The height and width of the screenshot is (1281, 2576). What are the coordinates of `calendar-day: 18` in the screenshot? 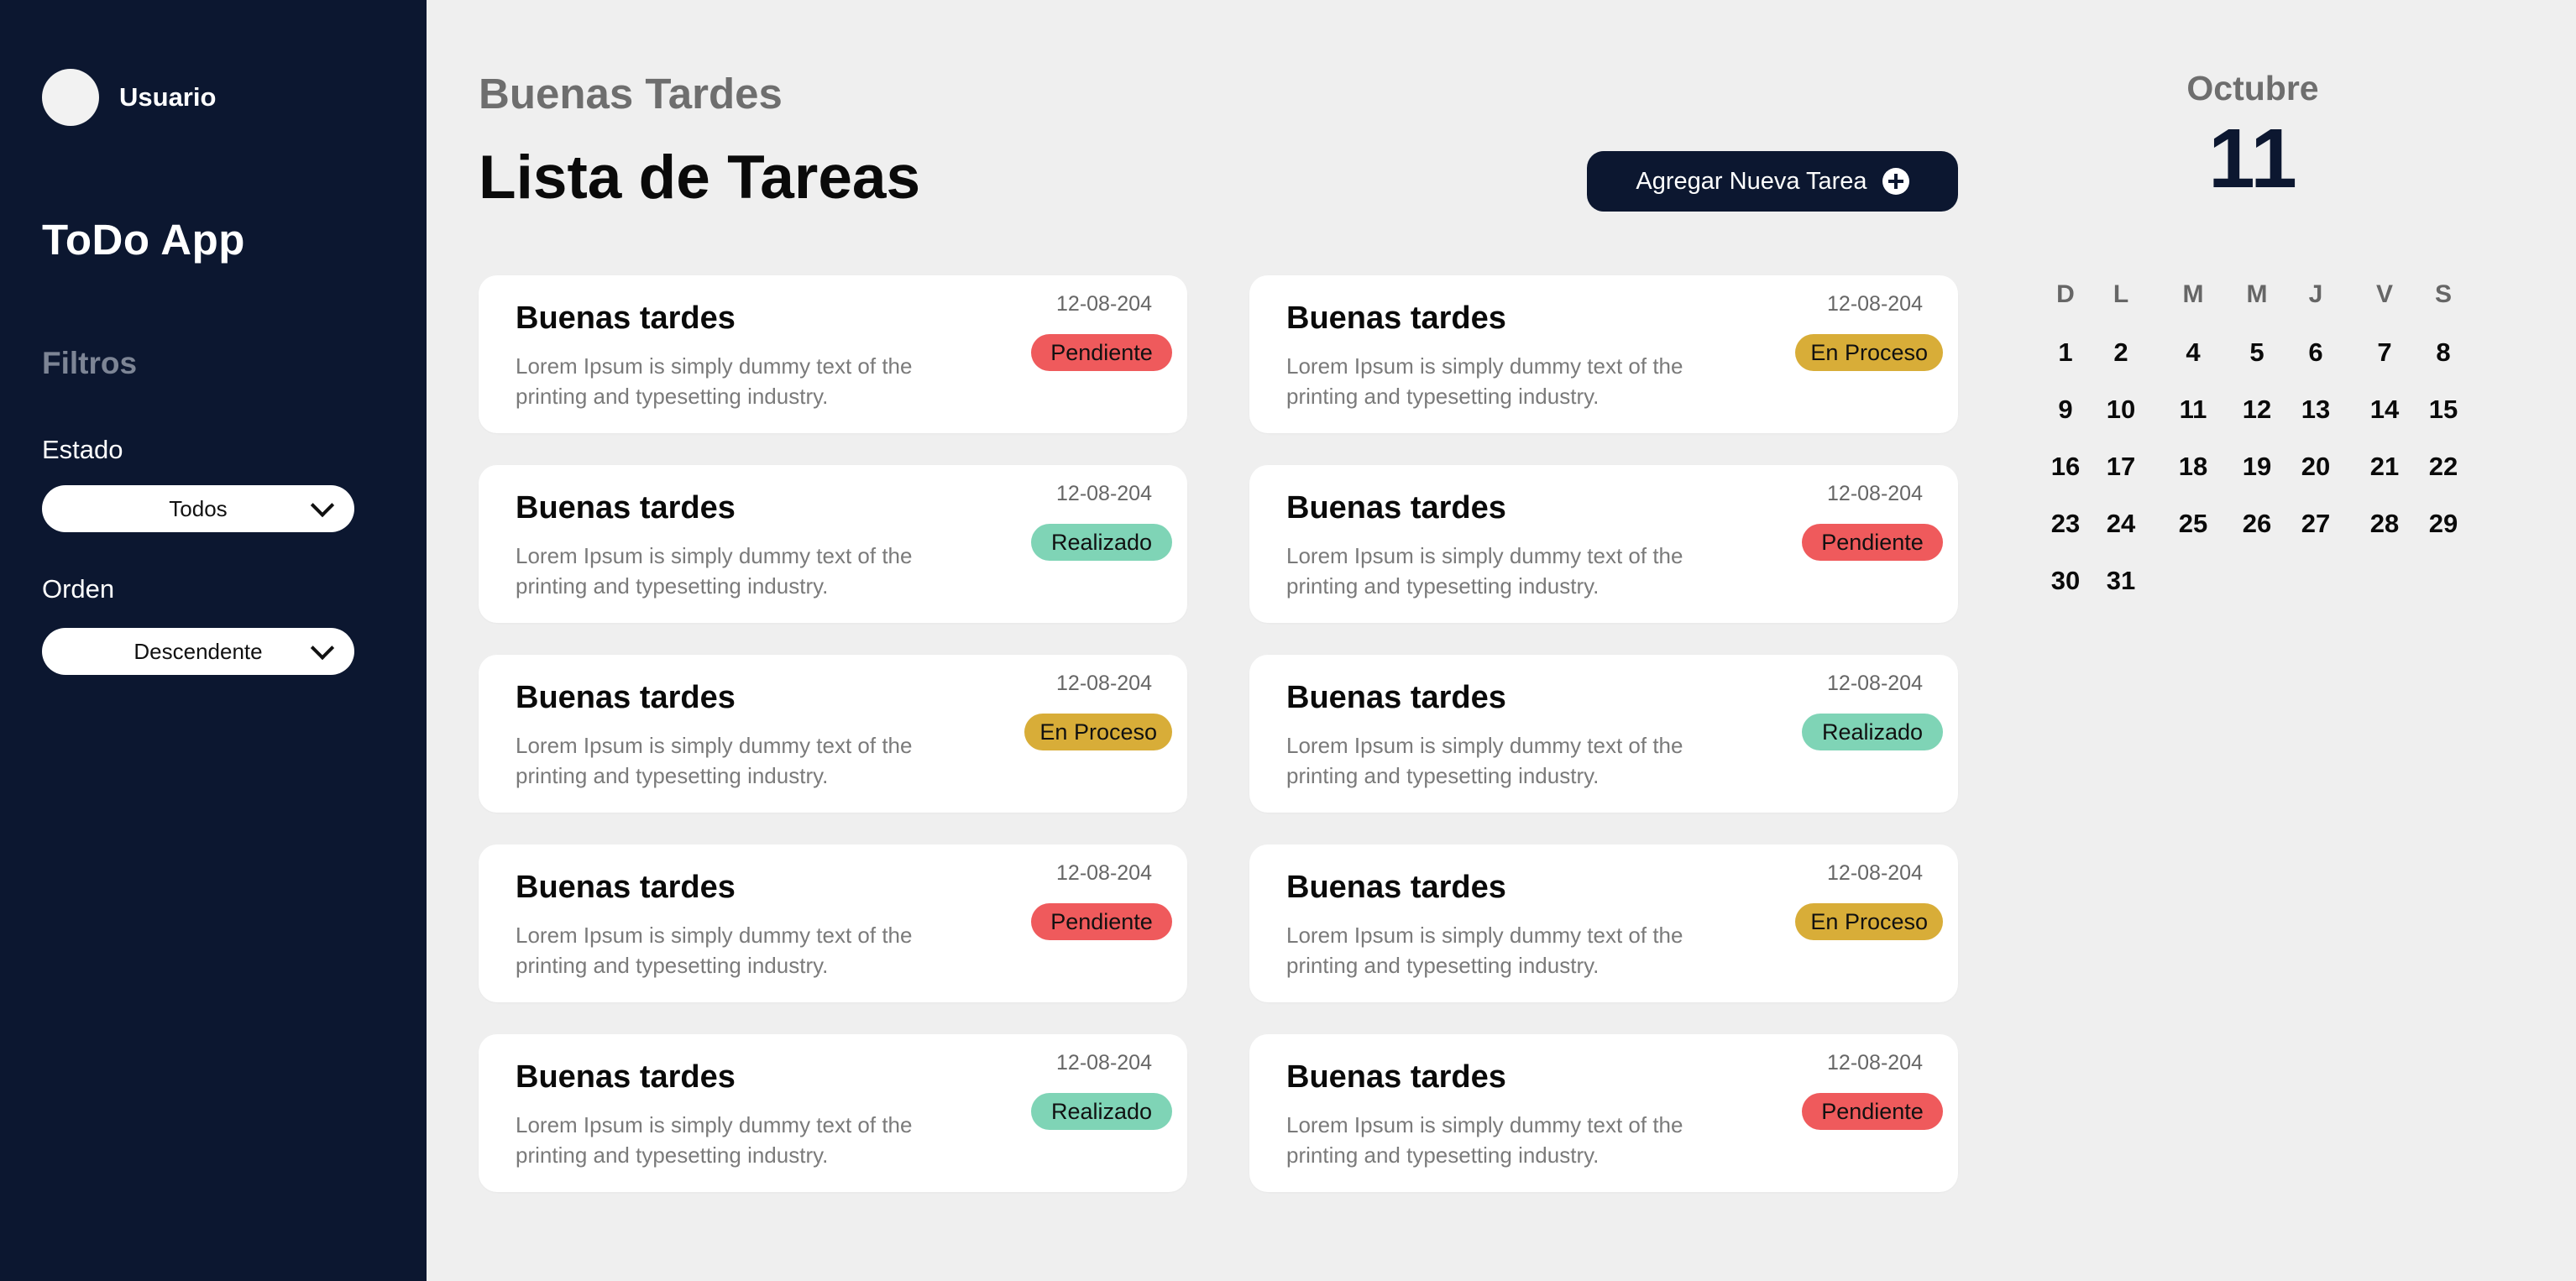 It's located at (2193, 467).